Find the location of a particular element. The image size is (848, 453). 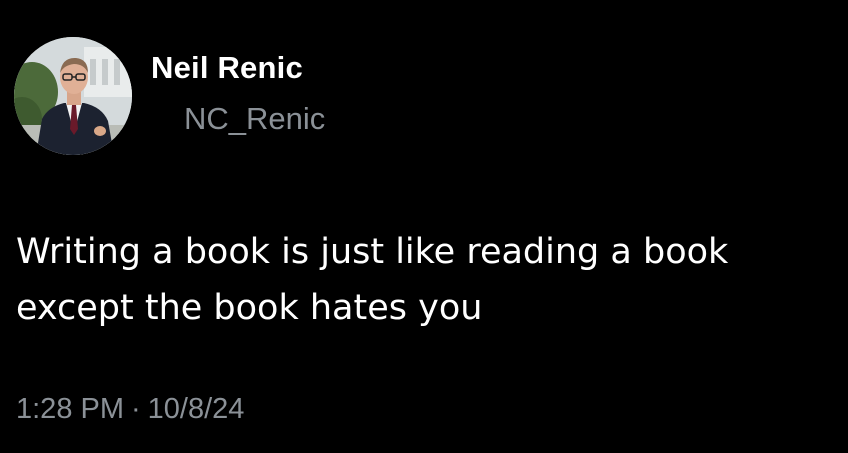

tweet-text-line: except the book hates you is located at coordinates (249, 308).